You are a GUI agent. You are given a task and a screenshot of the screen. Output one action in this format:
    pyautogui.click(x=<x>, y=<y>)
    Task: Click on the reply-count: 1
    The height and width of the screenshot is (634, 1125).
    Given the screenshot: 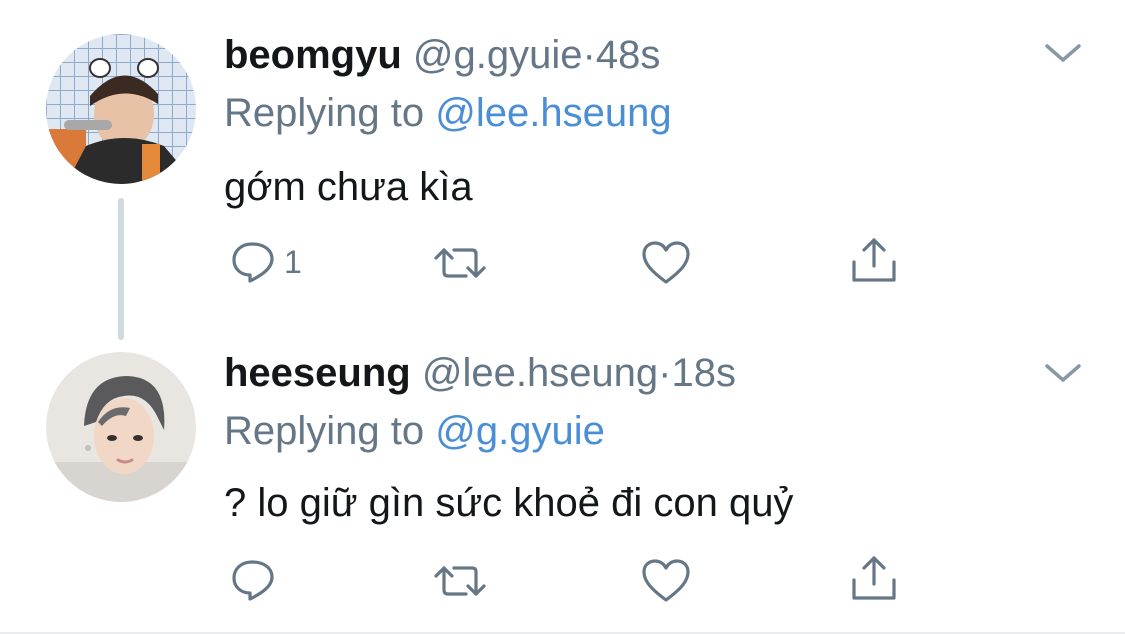 What is the action you would take?
    pyautogui.click(x=293, y=261)
    